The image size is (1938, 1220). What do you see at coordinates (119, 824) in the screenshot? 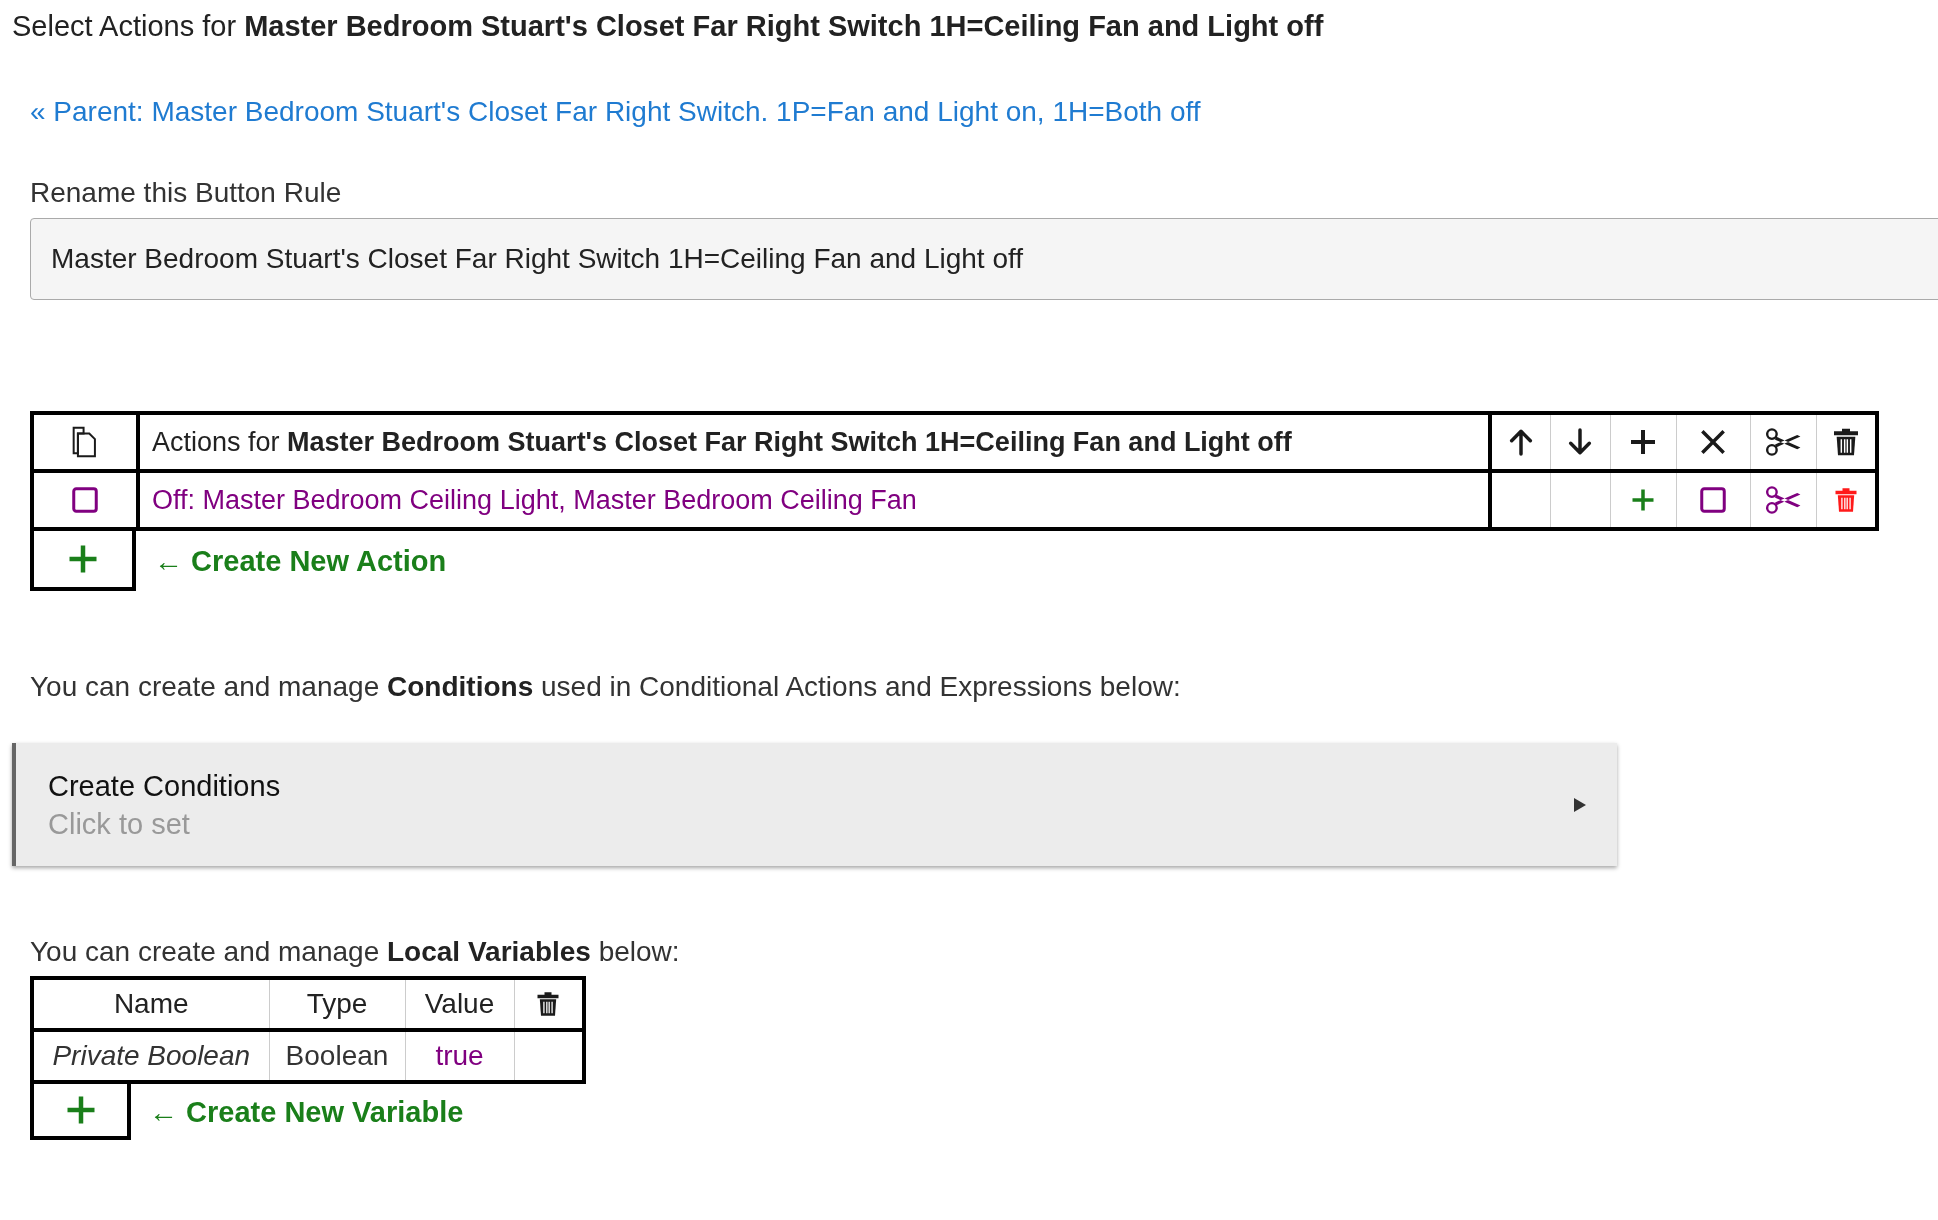
I see `panel-hint: Click to set` at bounding box center [119, 824].